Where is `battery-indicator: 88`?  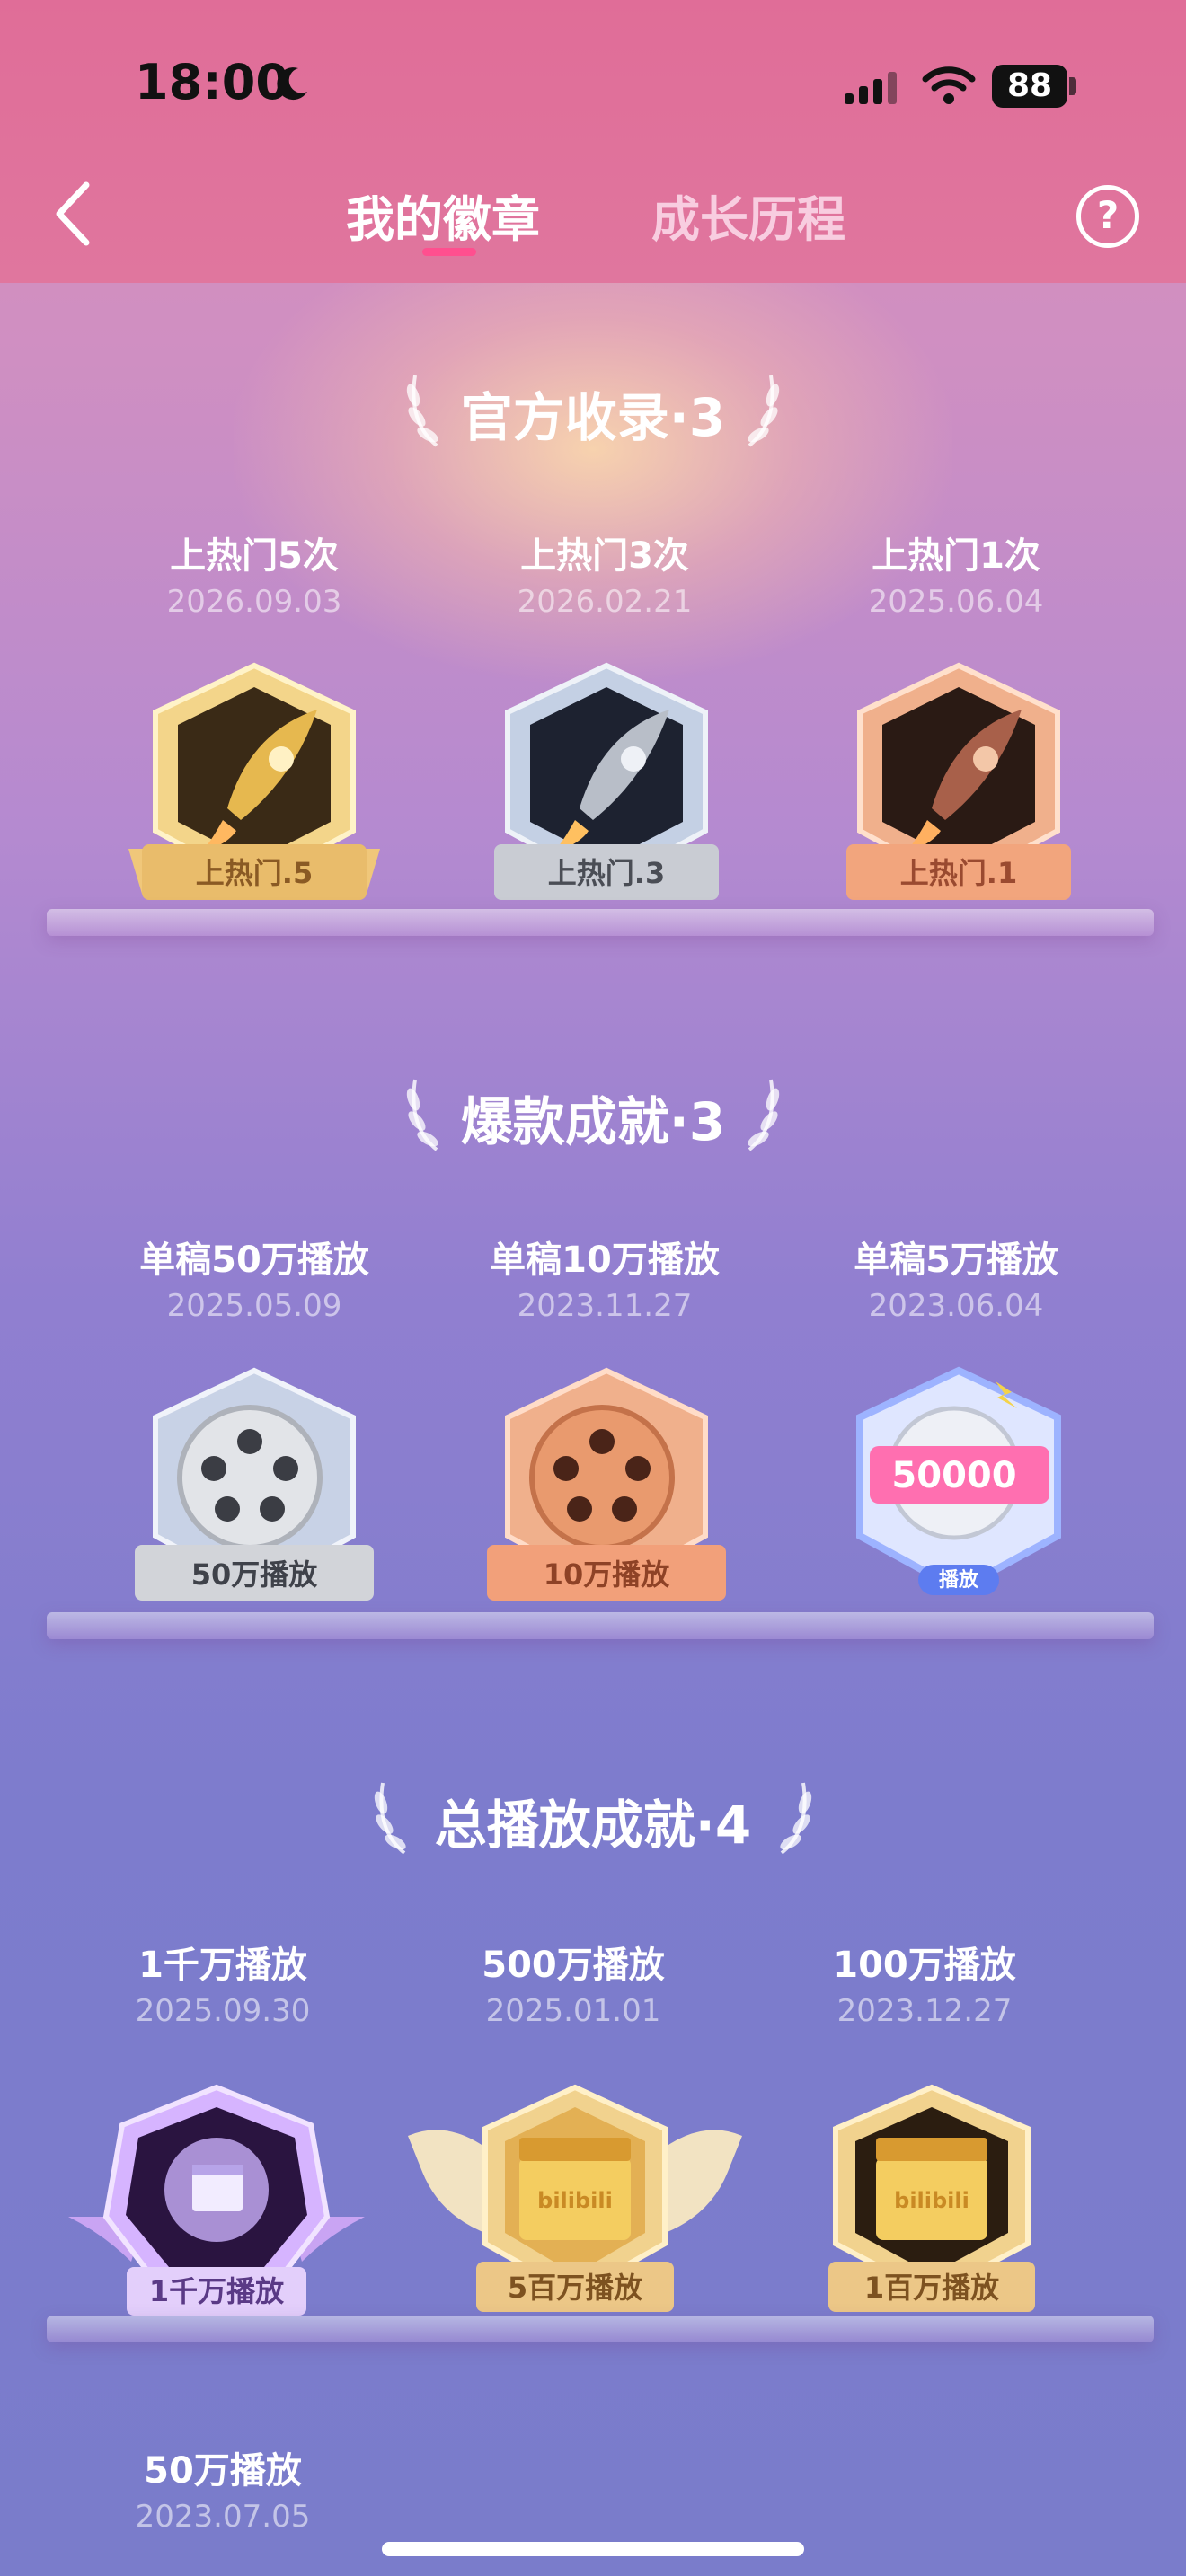 battery-indicator: 88 is located at coordinates (1029, 86).